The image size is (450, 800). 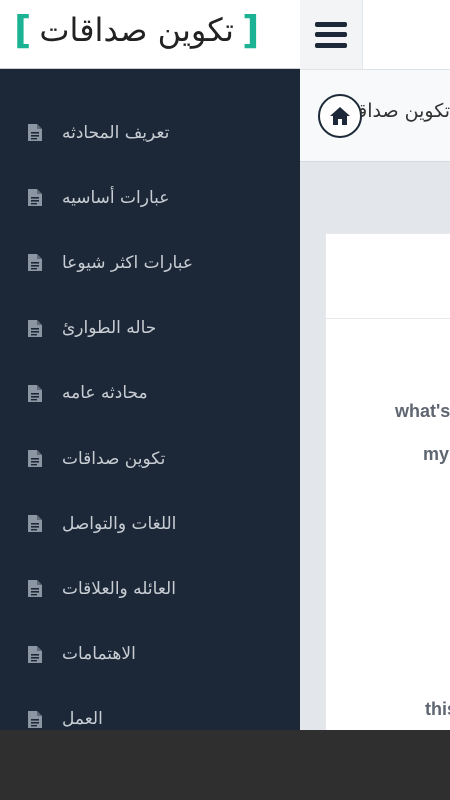 I want to click on home-button, so click(x=340, y=116).